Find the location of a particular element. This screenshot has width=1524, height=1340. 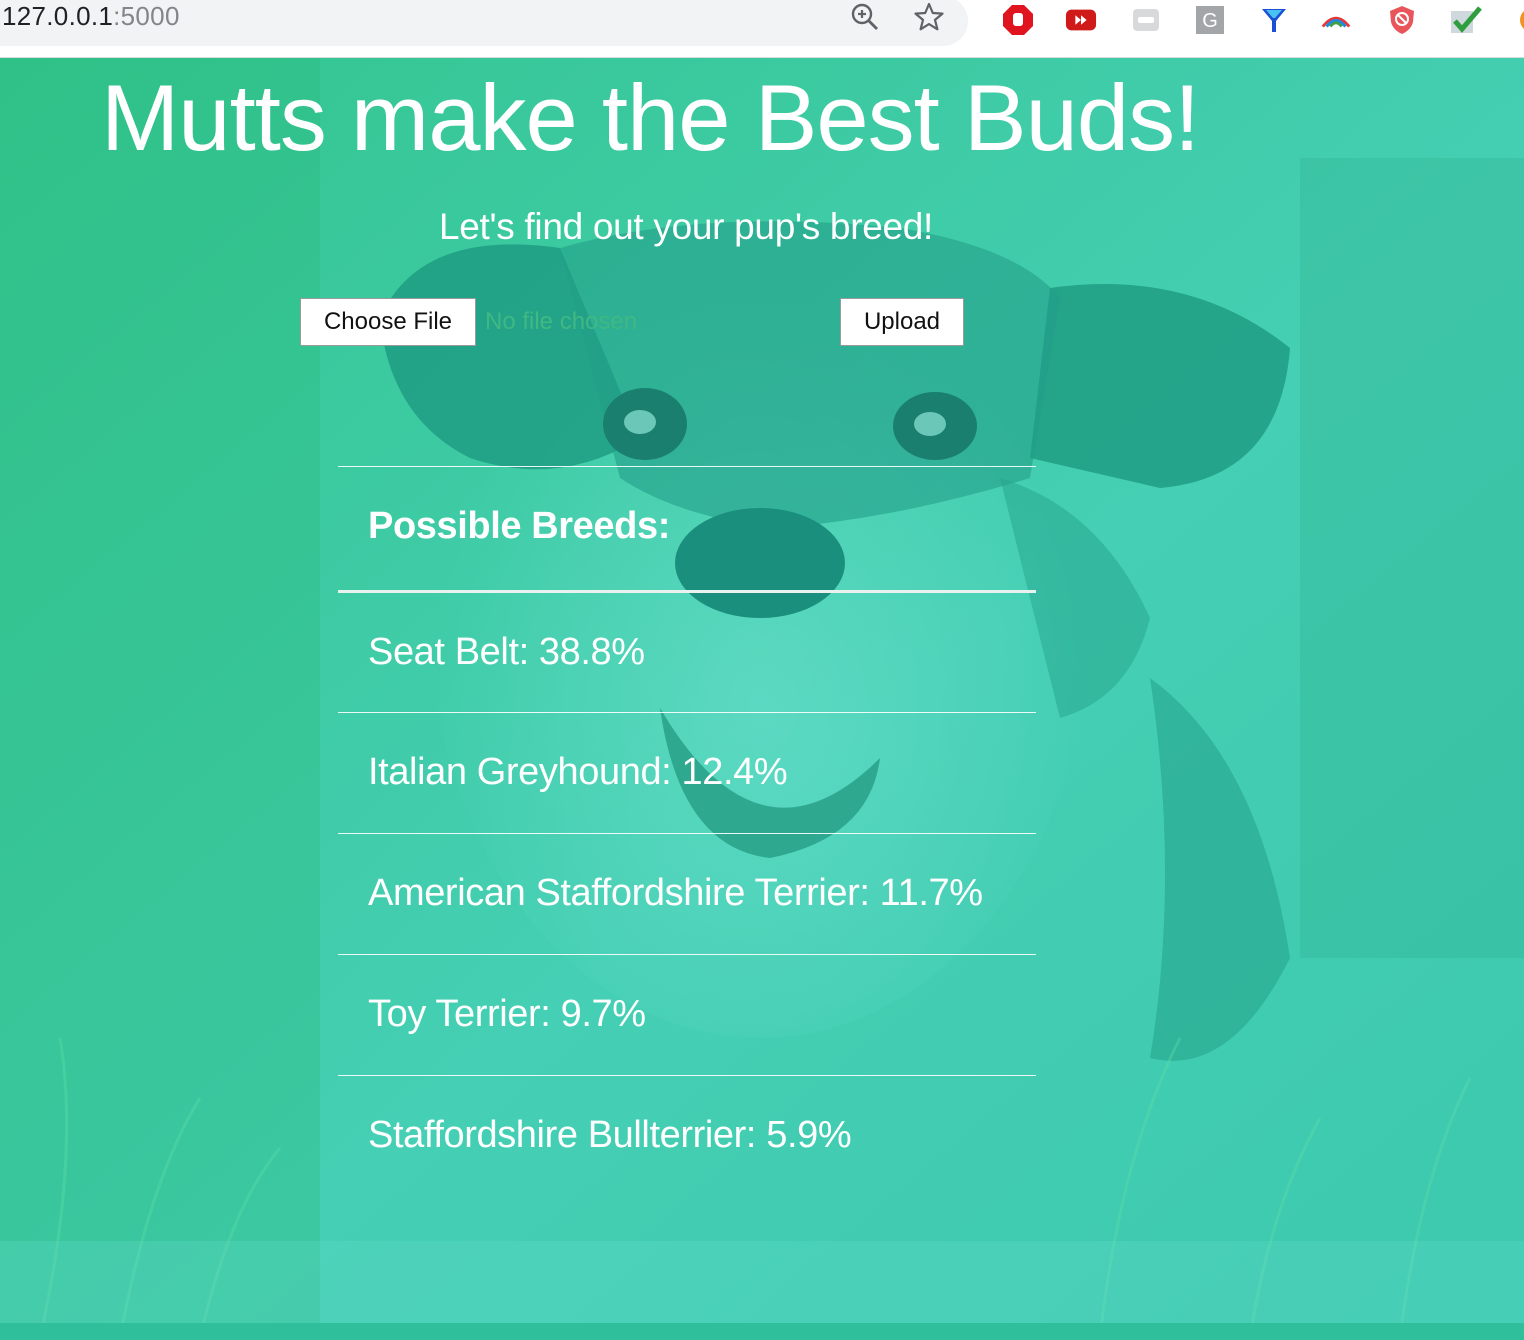

footer-strip is located at coordinates (762, 1331).